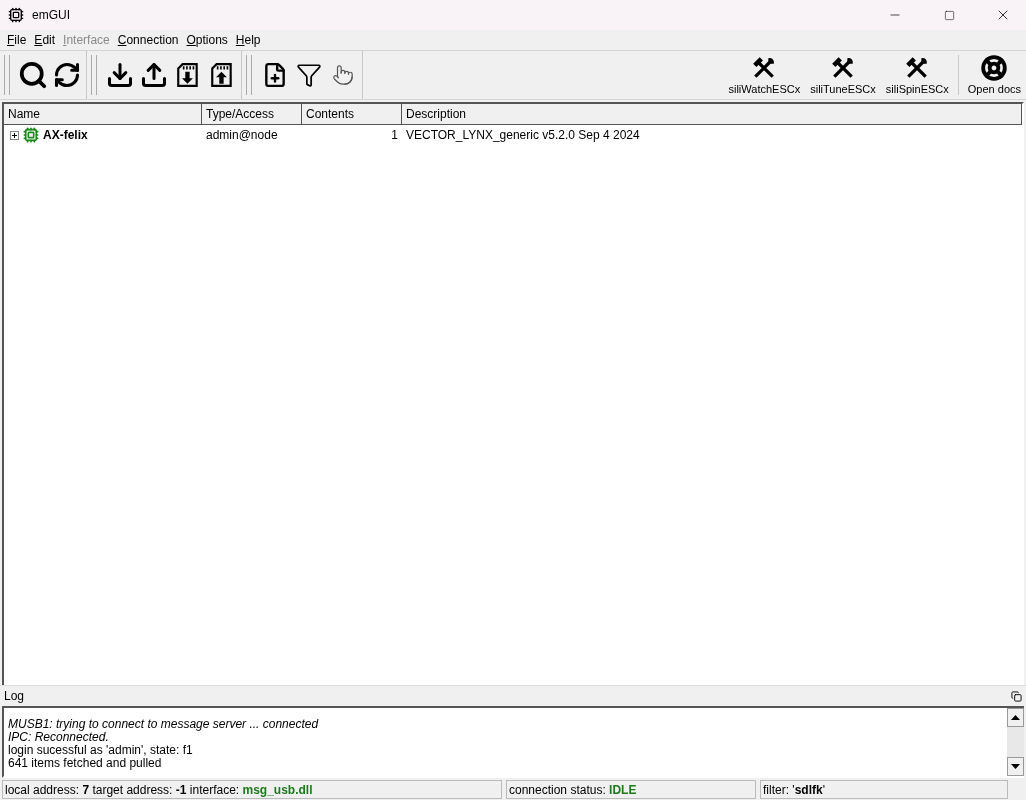 The image size is (1026, 800). I want to click on status-field: filter: 'sdlfk', so click(884, 789).